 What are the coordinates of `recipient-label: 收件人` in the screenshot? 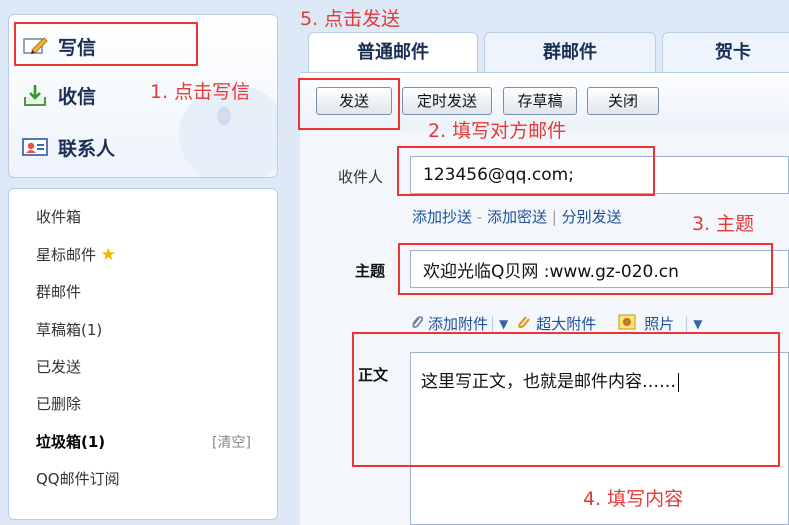 It's located at (361, 177).